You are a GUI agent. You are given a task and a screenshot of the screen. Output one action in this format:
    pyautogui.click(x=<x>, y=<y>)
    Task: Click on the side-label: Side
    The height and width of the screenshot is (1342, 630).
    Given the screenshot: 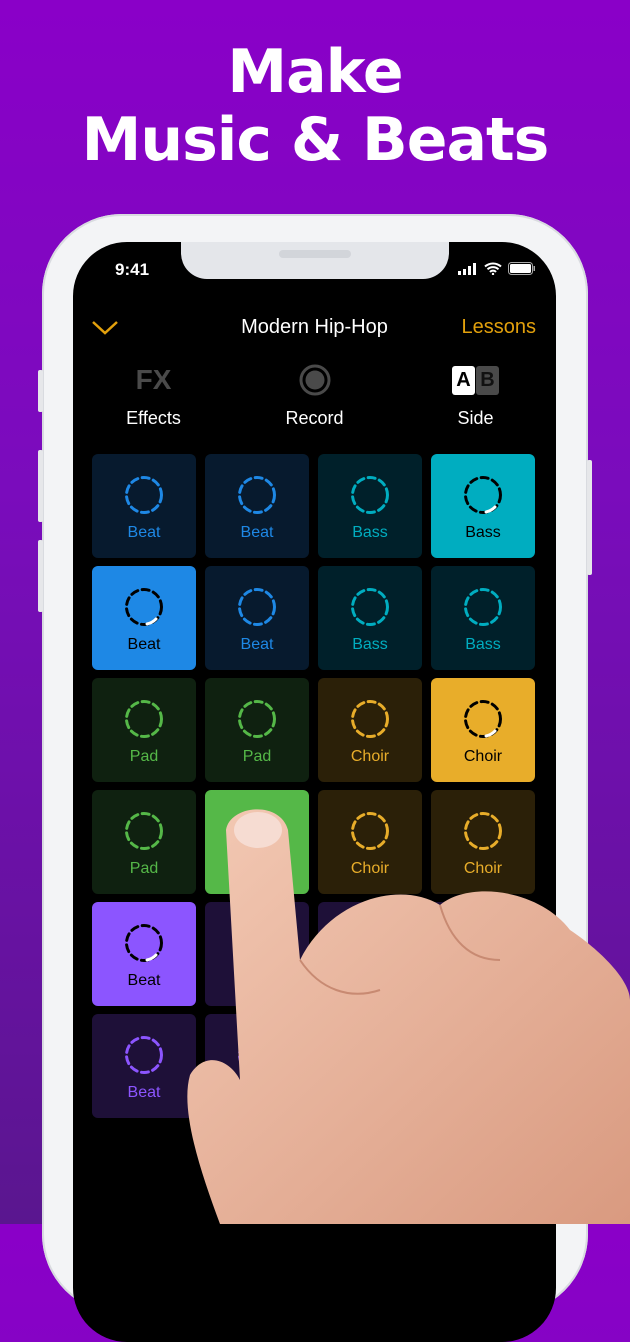 What is the action you would take?
    pyautogui.click(x=475, y=418)
    